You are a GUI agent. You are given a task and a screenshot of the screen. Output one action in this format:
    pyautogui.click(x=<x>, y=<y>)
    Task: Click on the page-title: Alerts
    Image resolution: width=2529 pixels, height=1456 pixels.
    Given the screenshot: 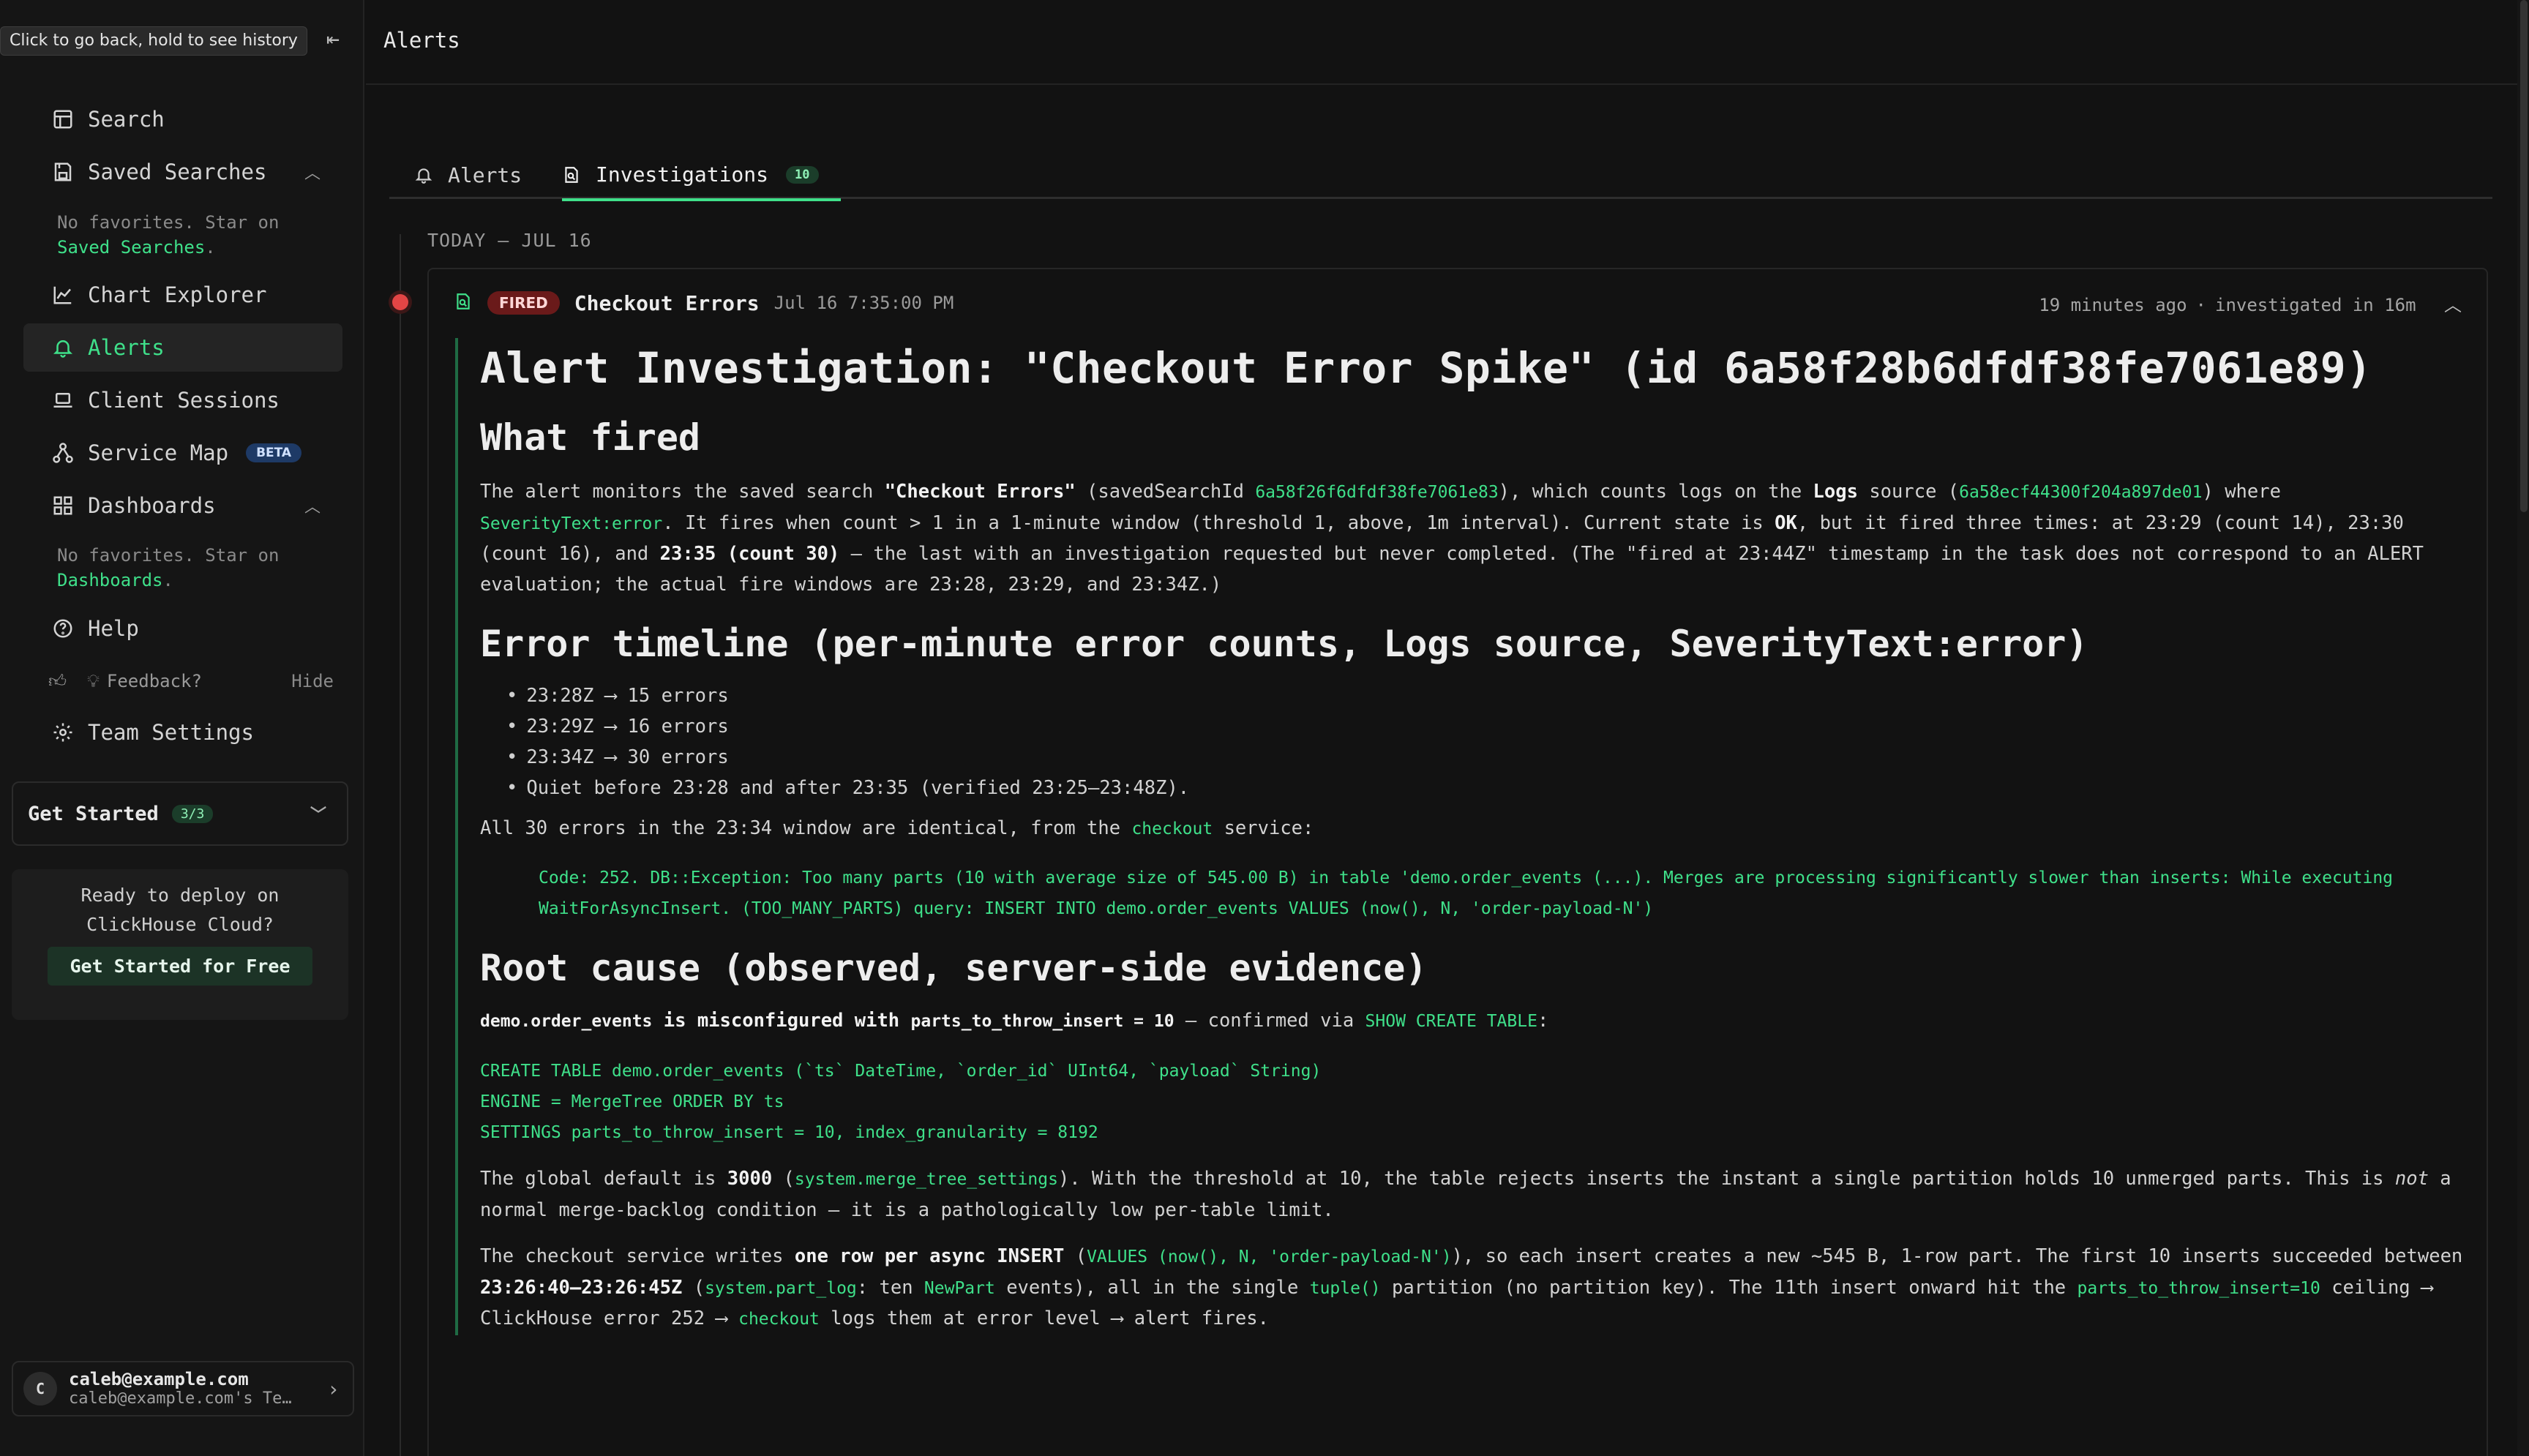 What is the action you would take?
    pyautogui.click(x=421, y=41)
    